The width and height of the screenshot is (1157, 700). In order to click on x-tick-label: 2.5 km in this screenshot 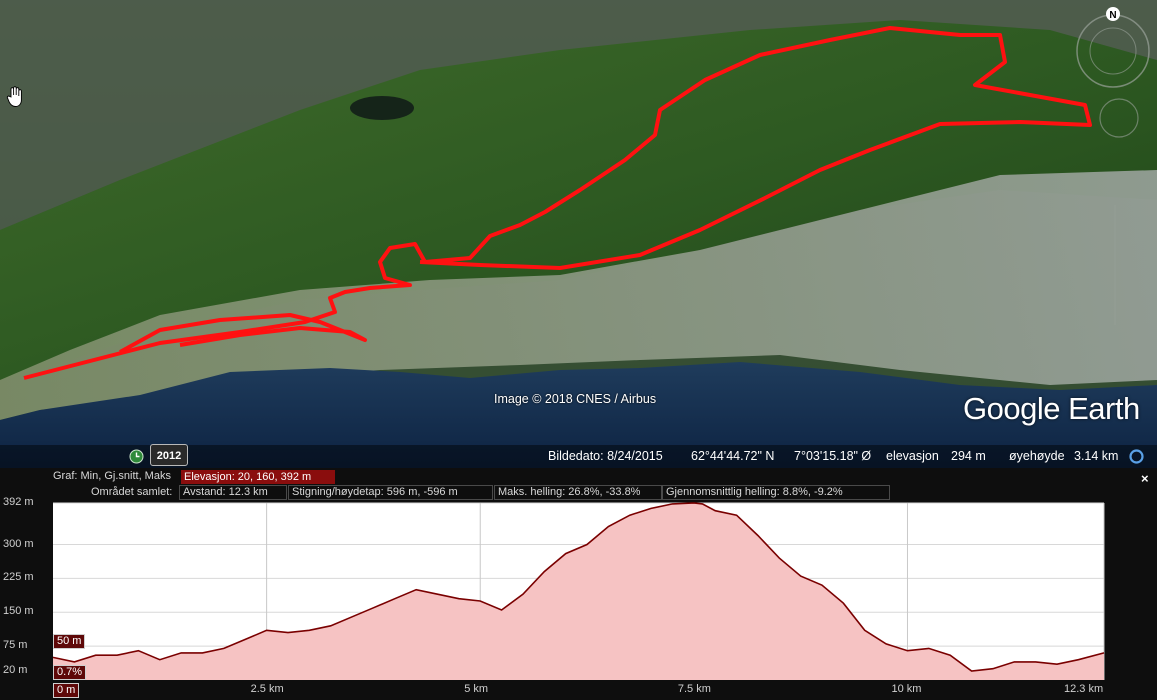, I will do `click(267, 689)`.